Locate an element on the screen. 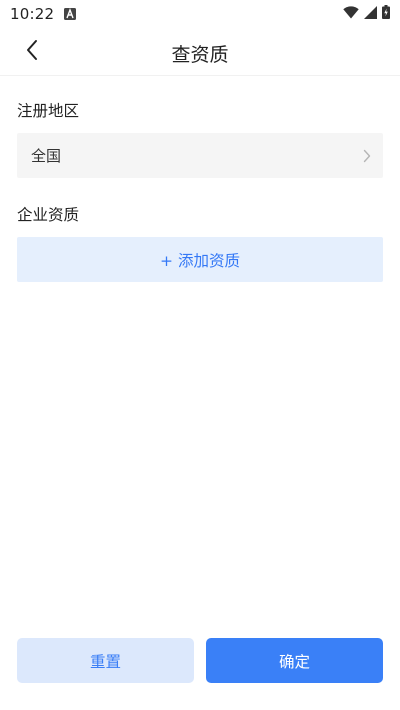  battery-icon is located at coordinates (386, 14).